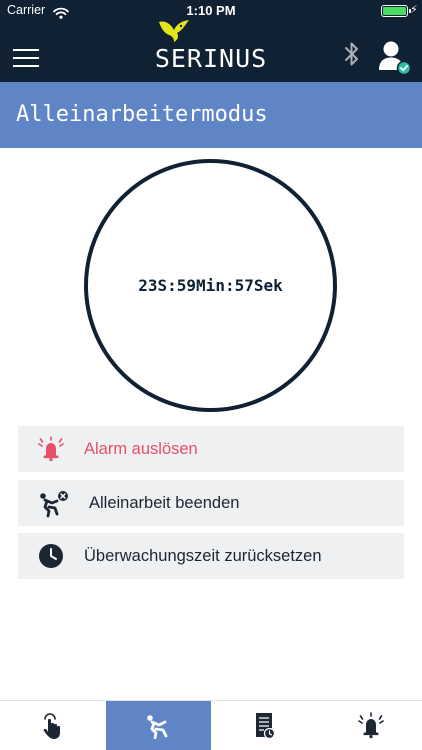  I want to click on page-title-bar: Alleinarbeitermodus, so click(211, 115).